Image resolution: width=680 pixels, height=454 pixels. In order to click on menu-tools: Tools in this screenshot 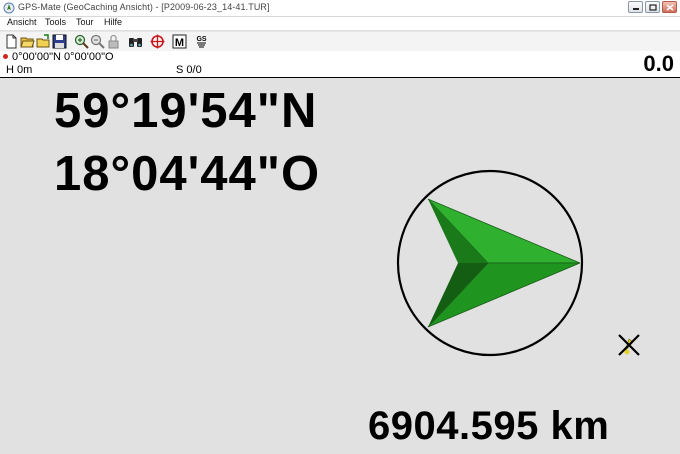, I will do `click(55, 22)`.